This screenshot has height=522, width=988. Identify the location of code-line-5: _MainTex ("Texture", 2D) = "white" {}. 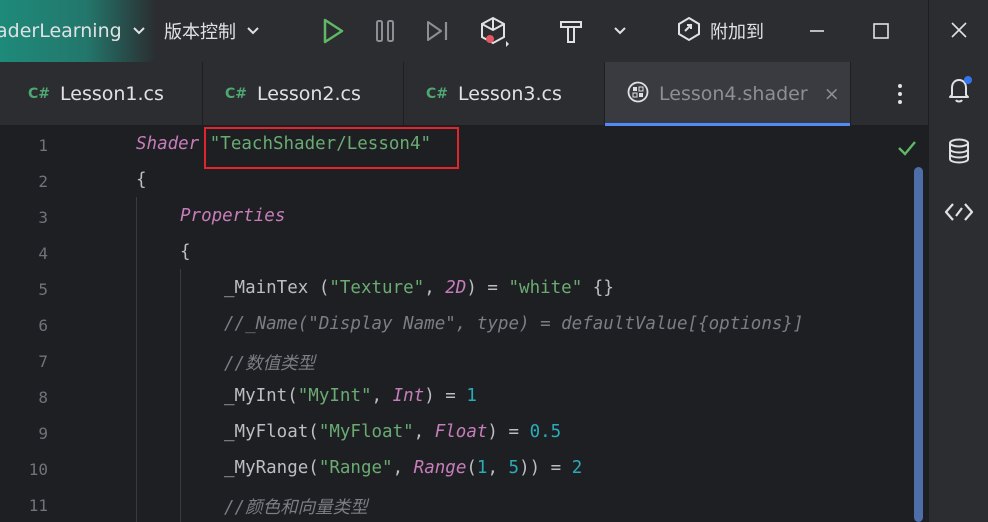
(419, 288).